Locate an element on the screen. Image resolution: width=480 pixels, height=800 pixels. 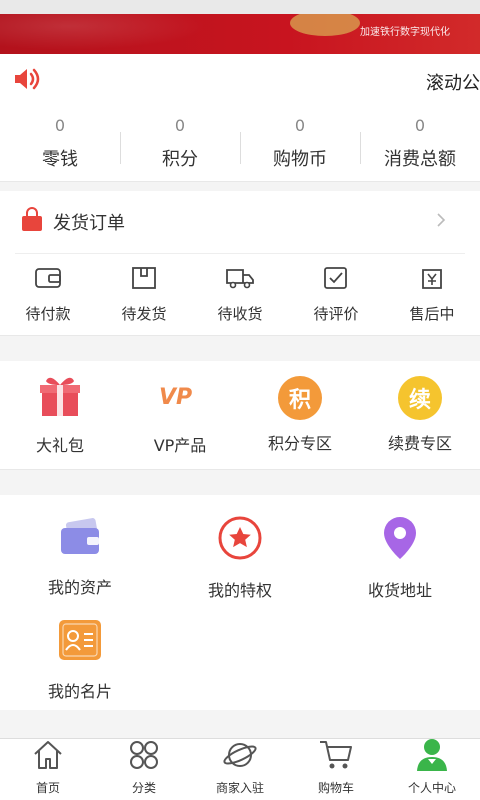
shop-label: VP产品 is located at coordinates (180, 445).